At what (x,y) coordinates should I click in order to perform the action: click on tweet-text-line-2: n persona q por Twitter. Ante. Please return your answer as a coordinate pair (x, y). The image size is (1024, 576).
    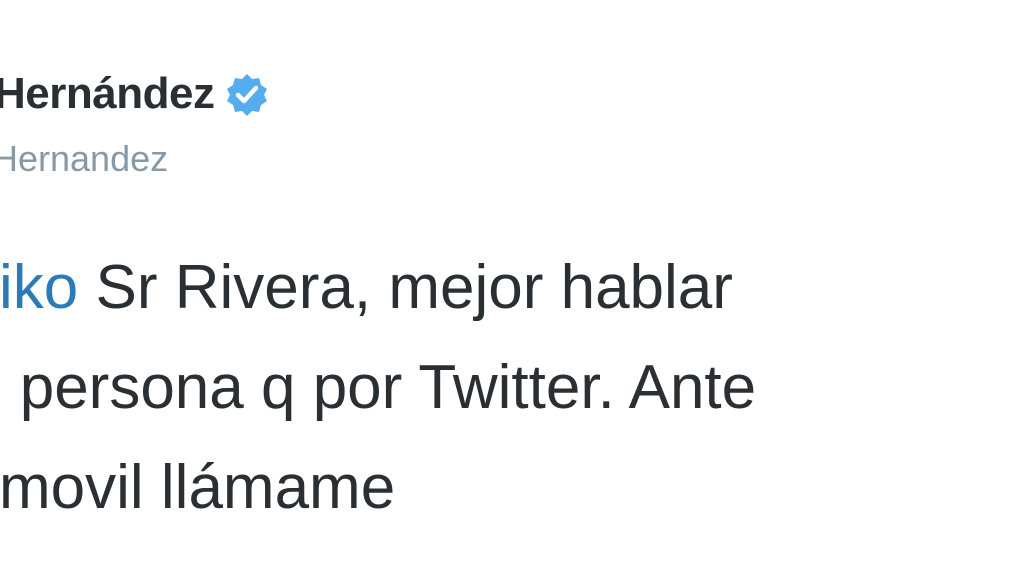
    Looking at the image, I should click on (378, 387).